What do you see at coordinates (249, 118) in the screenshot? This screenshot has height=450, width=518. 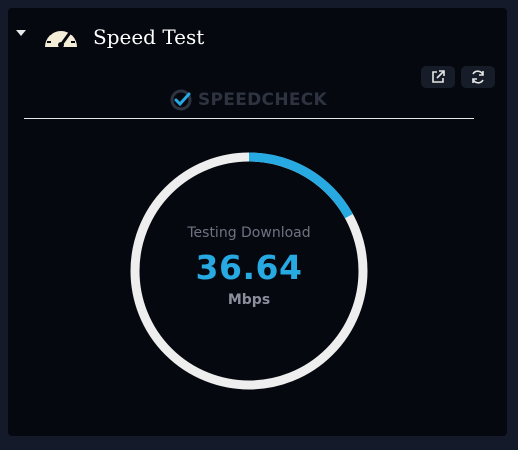 I see `divider` at bounding box center [249, 118].